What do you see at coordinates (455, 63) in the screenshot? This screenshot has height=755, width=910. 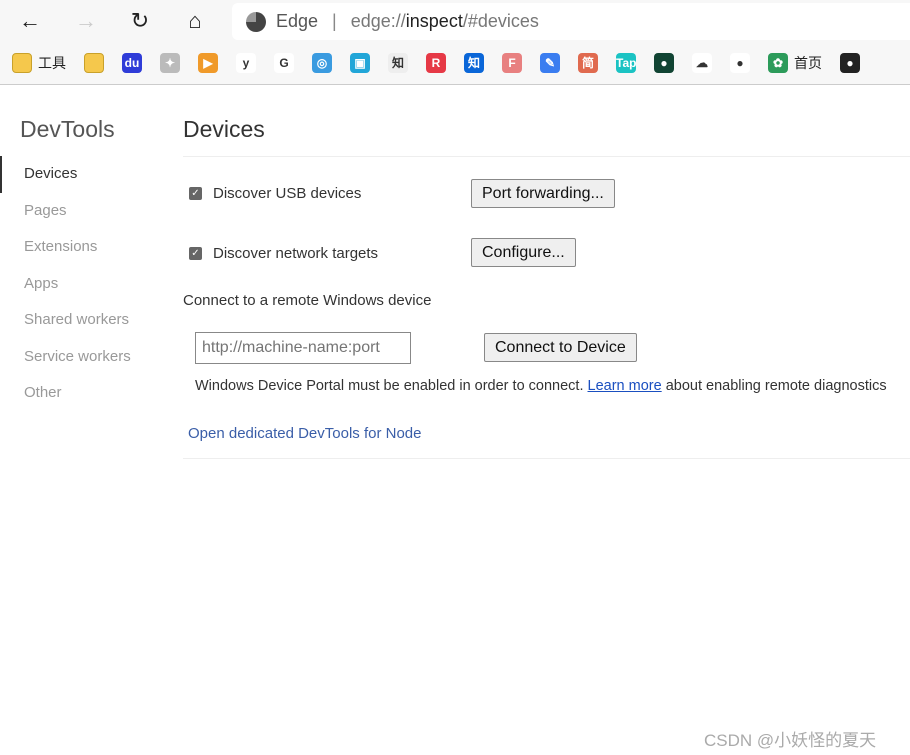 I see `bookmarks-bar: 工具 du ✦ ▶ y G ◎ ▣ 知 R 知 F ✎ 简 Tap ● ☁ ● ✿ 首页 ●` at bounding box center [455, 63].